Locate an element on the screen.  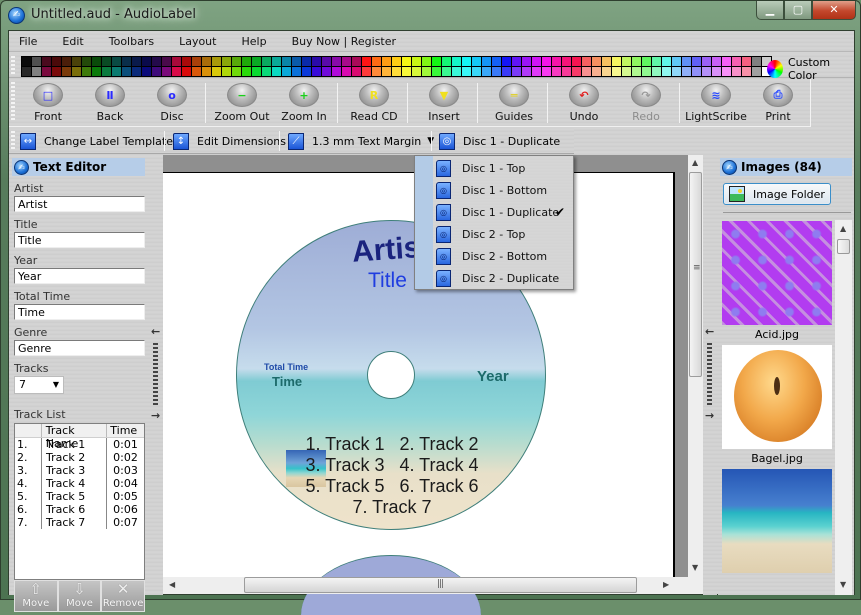
images-scrollbar: ▲ ▼ is located at coordinates (843, 407).